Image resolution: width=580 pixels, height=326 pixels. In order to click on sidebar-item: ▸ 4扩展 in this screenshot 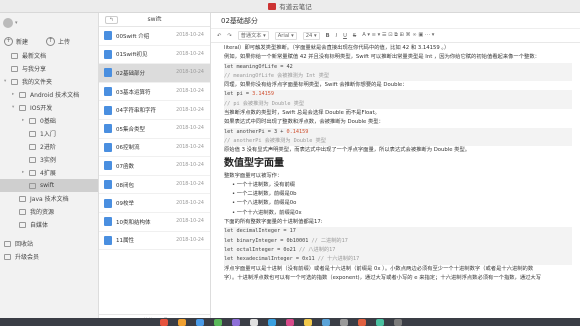, I will do `click(49, 172)`.